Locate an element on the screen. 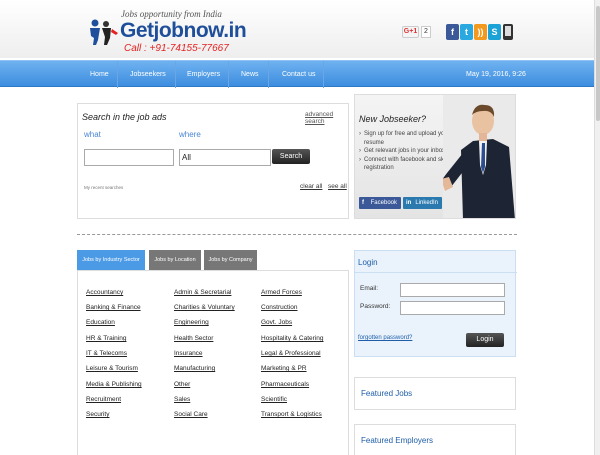  current-datetime: May 19, 2016, 9:26 is located at coordinates (496, 74).